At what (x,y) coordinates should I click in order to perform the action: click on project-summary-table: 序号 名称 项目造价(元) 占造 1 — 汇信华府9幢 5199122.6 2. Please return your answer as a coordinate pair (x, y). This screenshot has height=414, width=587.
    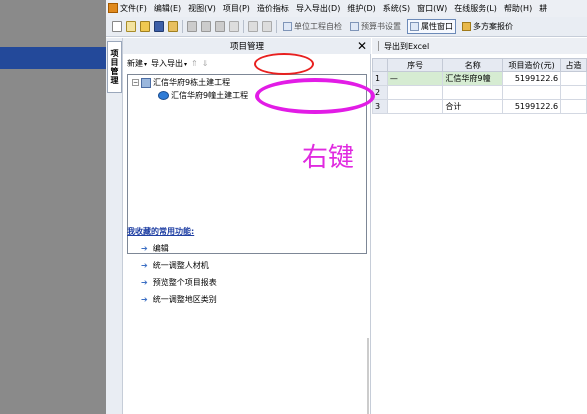
    Looking at the image, I should click on (479, 86).